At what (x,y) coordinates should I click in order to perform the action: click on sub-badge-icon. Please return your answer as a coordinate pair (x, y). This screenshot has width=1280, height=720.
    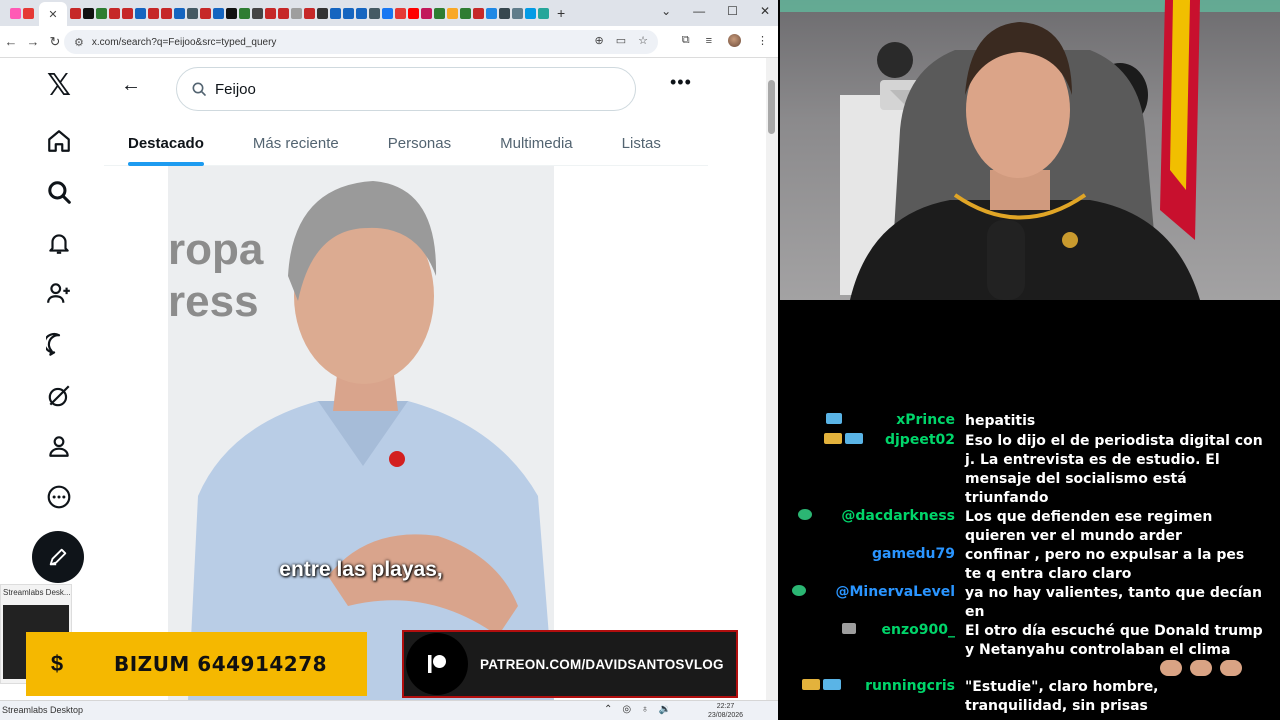
    Looking at the image, I should click on (854, 438).